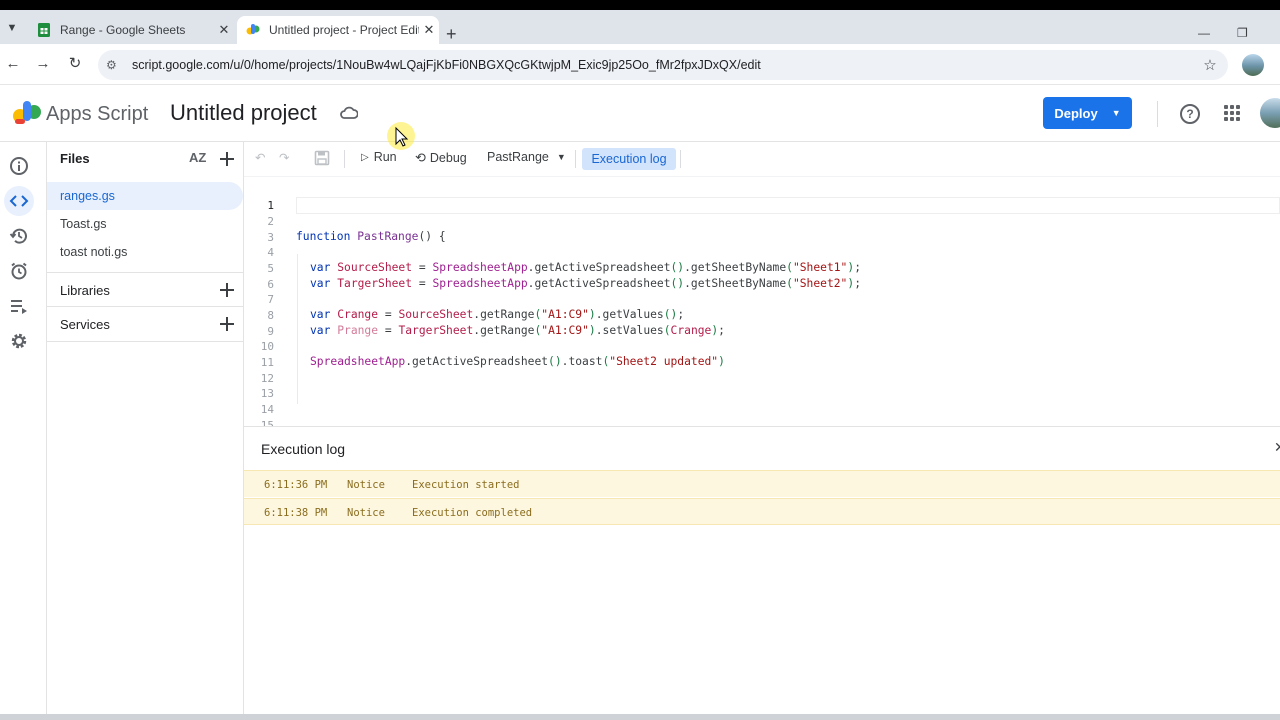 The image size is (1280, 720). What do you see at coordinates (1277, 447) in the screenshot?
I see `close-icon: ✕` at bounding box center [1277, 447].